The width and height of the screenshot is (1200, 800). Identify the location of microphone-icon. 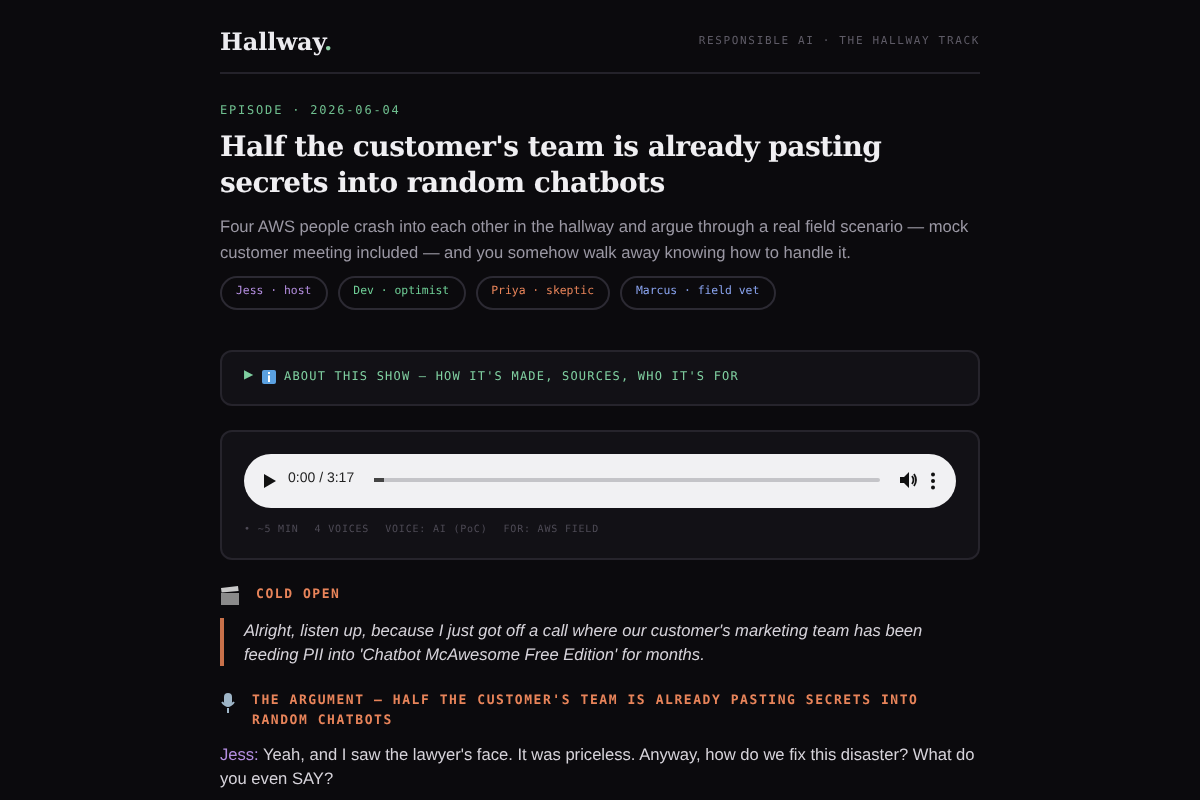
(228, 703).